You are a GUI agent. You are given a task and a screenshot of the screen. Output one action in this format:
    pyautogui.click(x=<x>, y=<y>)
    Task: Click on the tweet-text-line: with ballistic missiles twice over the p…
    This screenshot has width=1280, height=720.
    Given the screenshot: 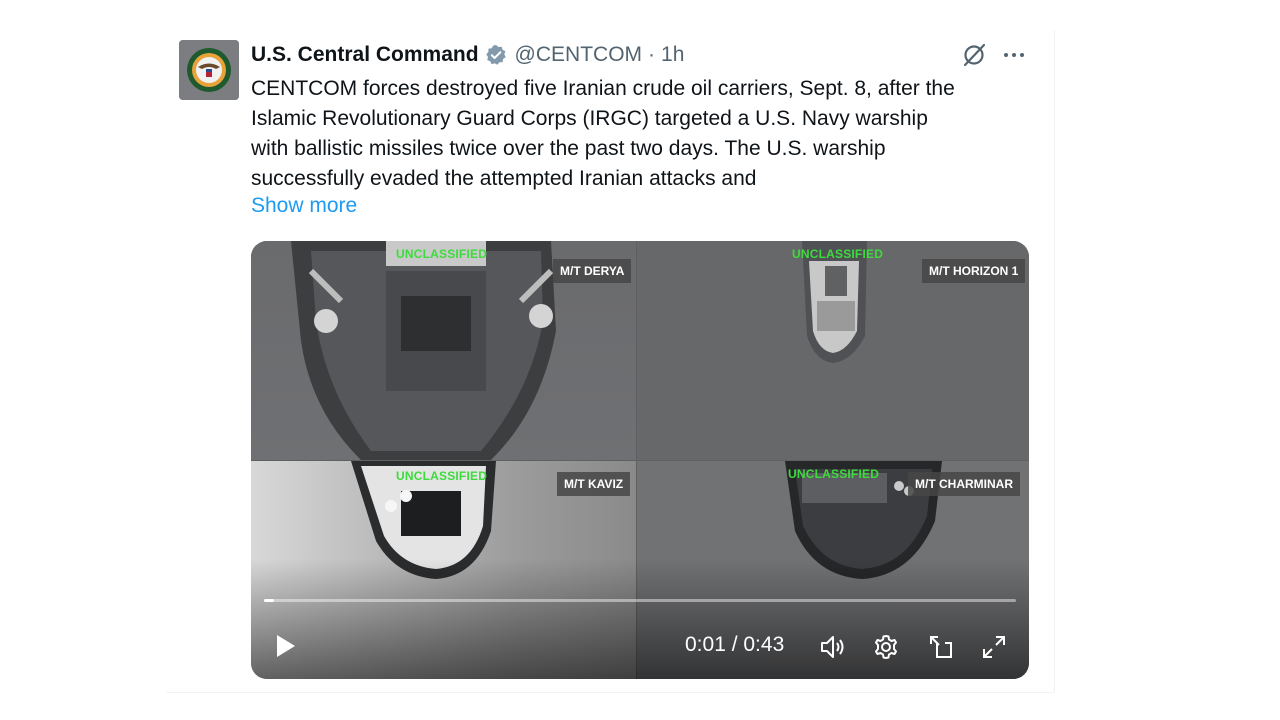 What is the action you would take?
    pyautogui.click(x=568, y=148)
    